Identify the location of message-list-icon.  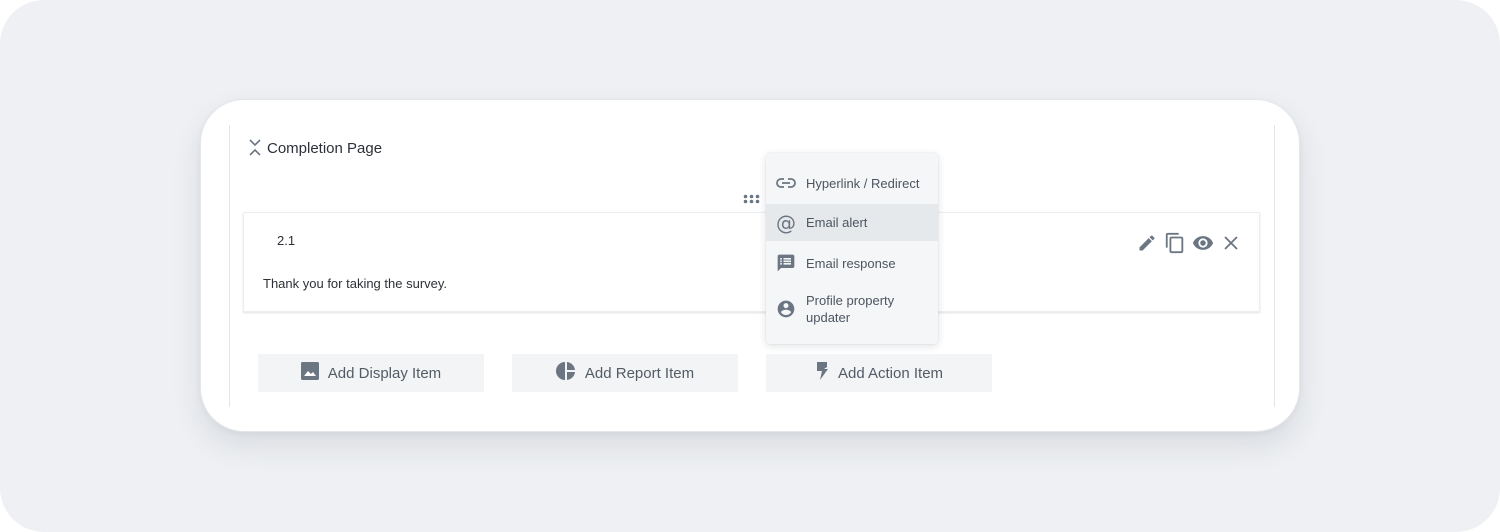
(786, 263).